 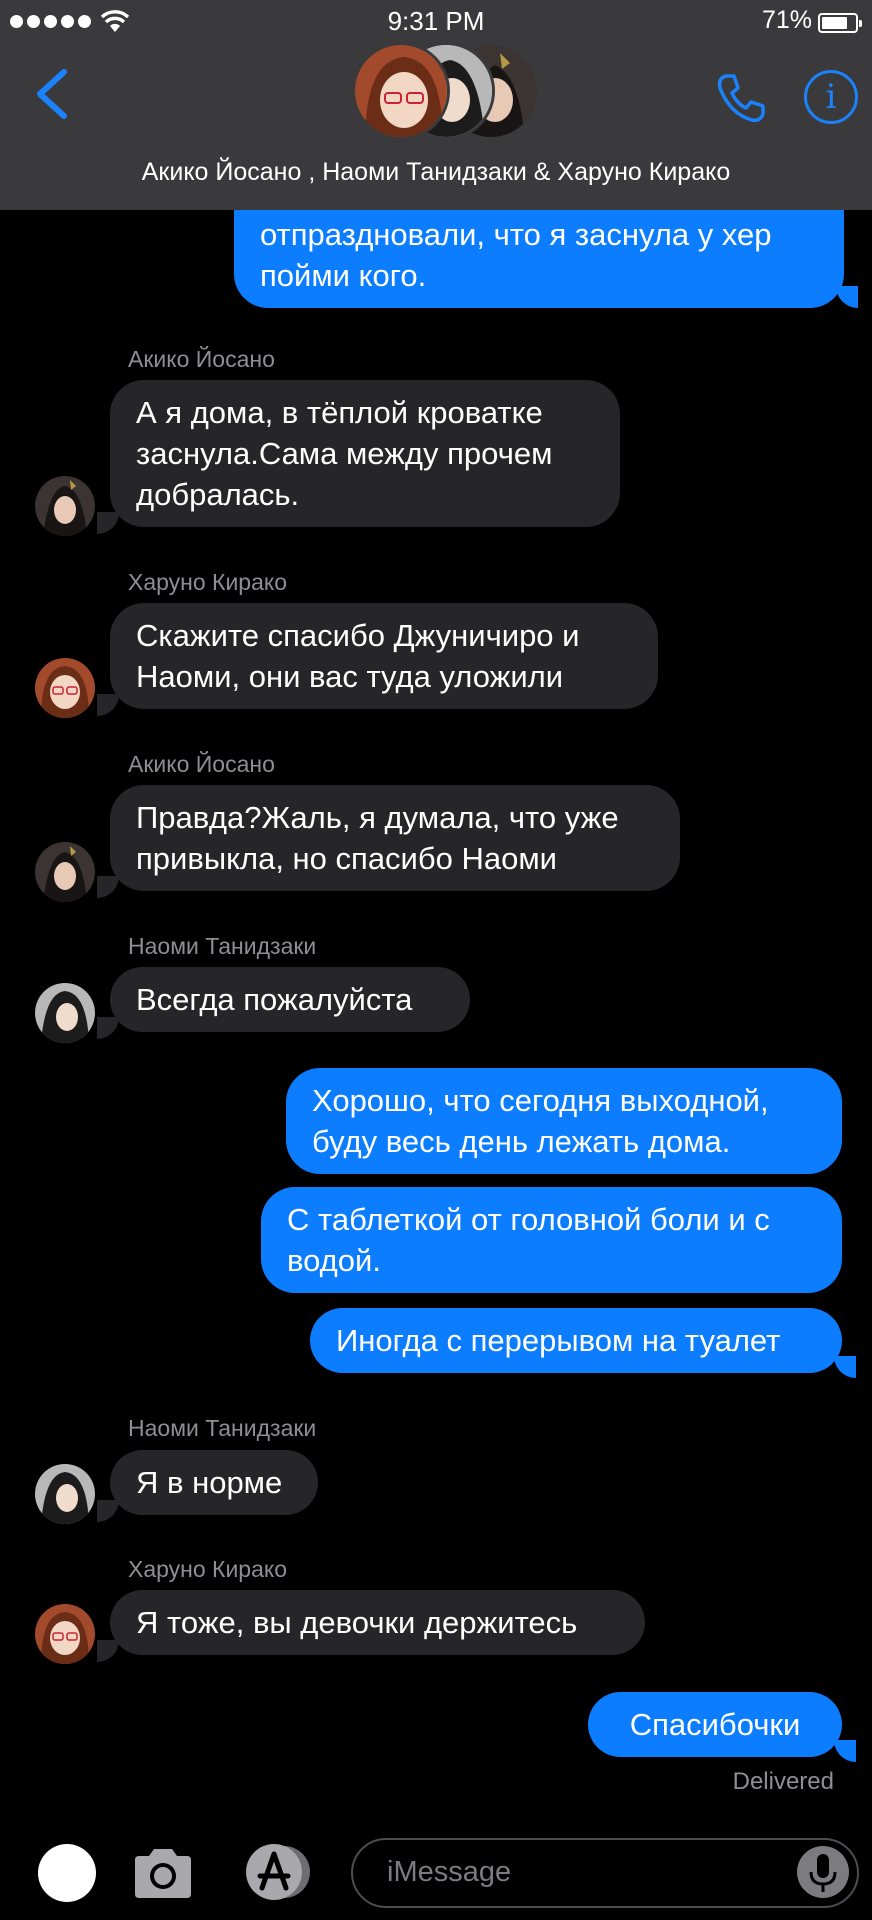 I want to click on home-button-icon, so click(x=67, y=1873).